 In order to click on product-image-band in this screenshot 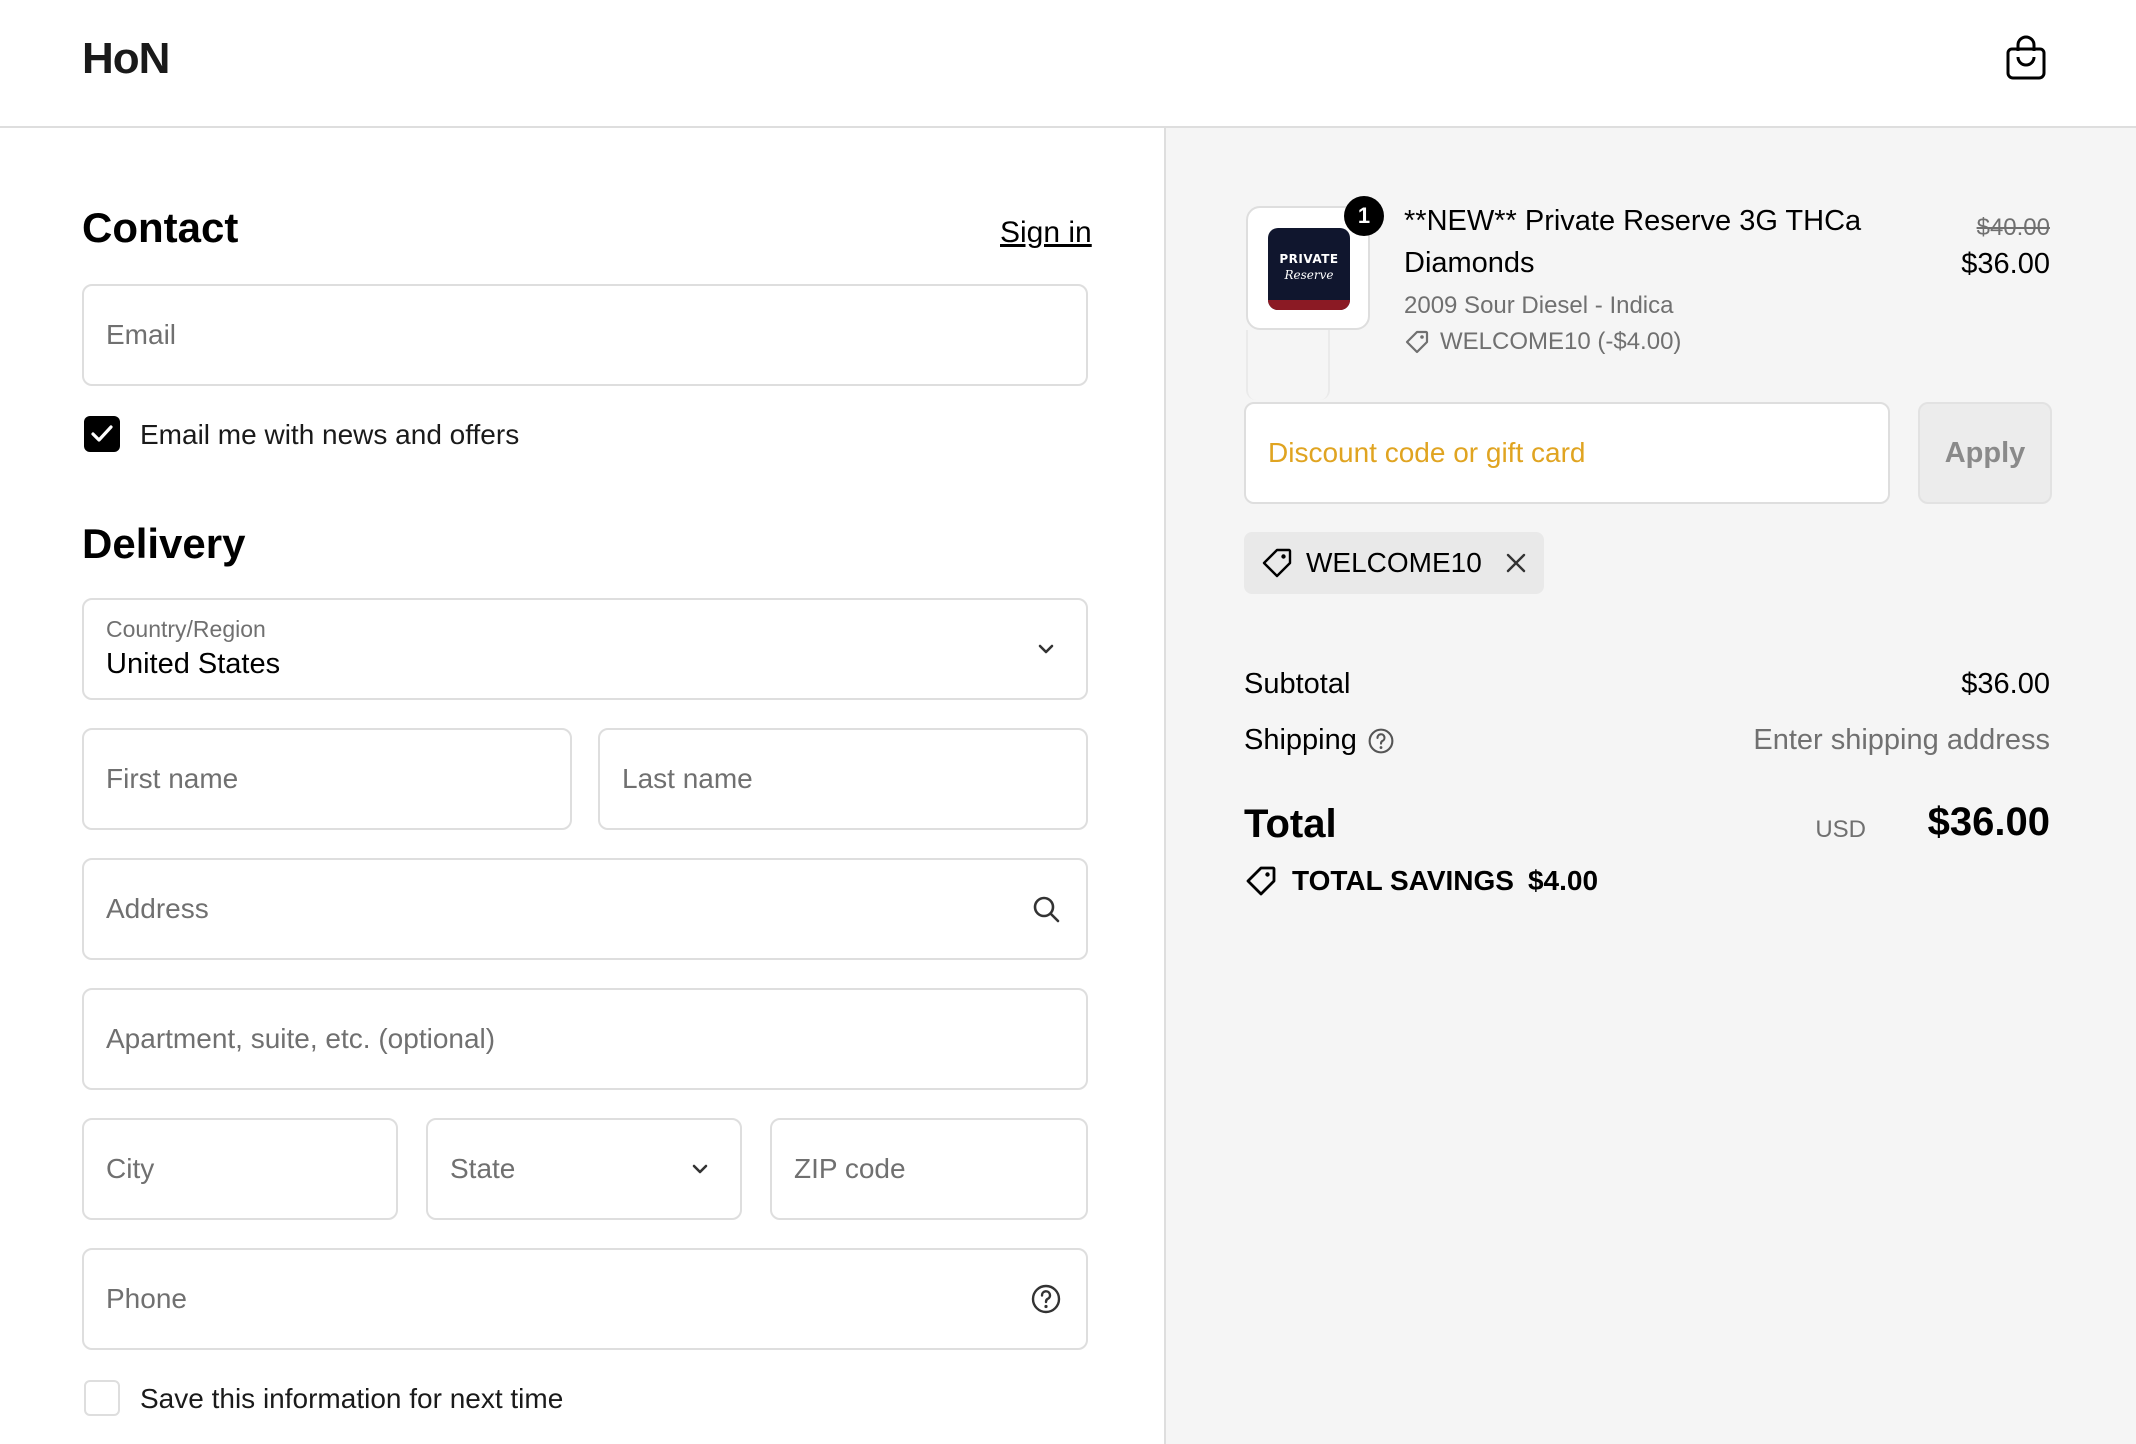, I will do `click(1309, 305)`.